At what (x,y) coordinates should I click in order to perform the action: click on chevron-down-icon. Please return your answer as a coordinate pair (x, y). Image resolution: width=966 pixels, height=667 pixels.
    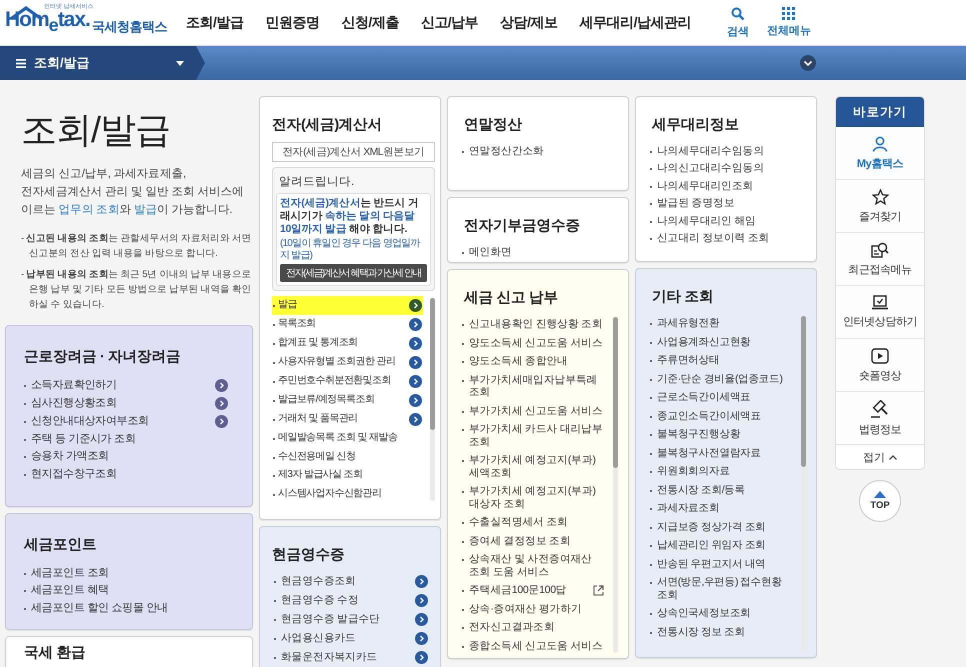
    Looking at the image, I should click on (808, 63).